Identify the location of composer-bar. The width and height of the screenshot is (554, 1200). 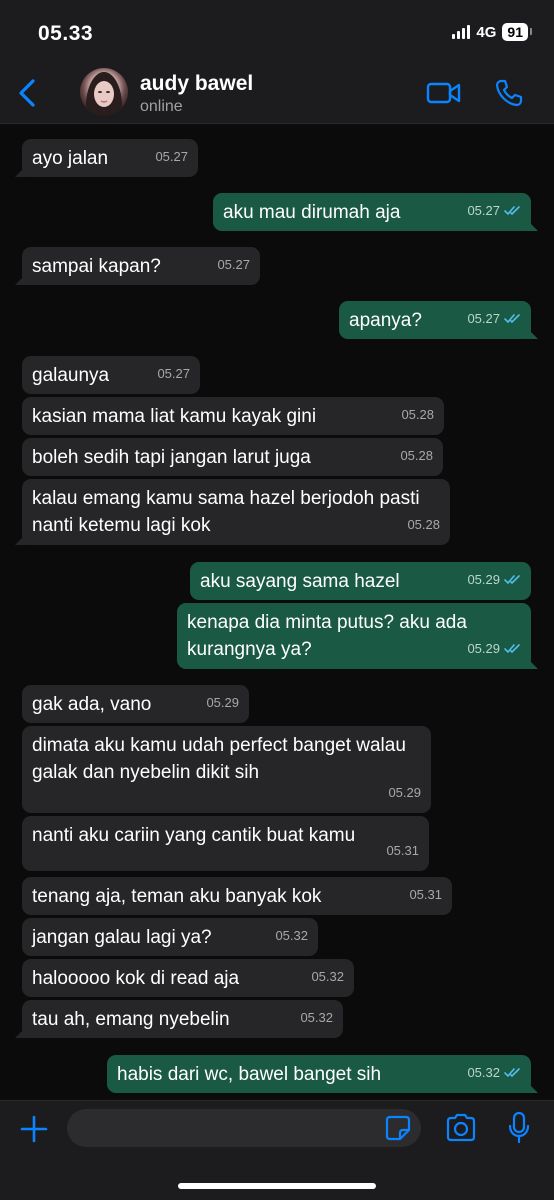
(277, 1150).